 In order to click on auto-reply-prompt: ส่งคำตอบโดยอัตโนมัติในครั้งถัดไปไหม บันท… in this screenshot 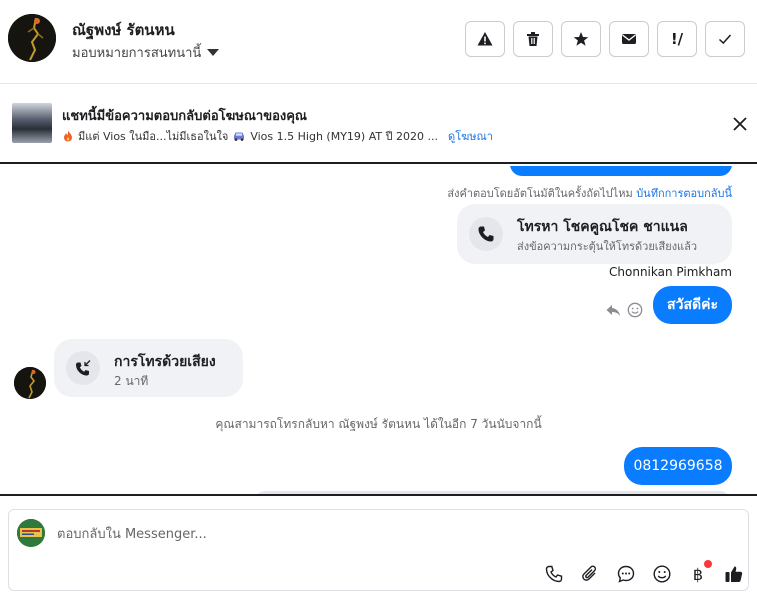, I will do `click(589, 193)`.